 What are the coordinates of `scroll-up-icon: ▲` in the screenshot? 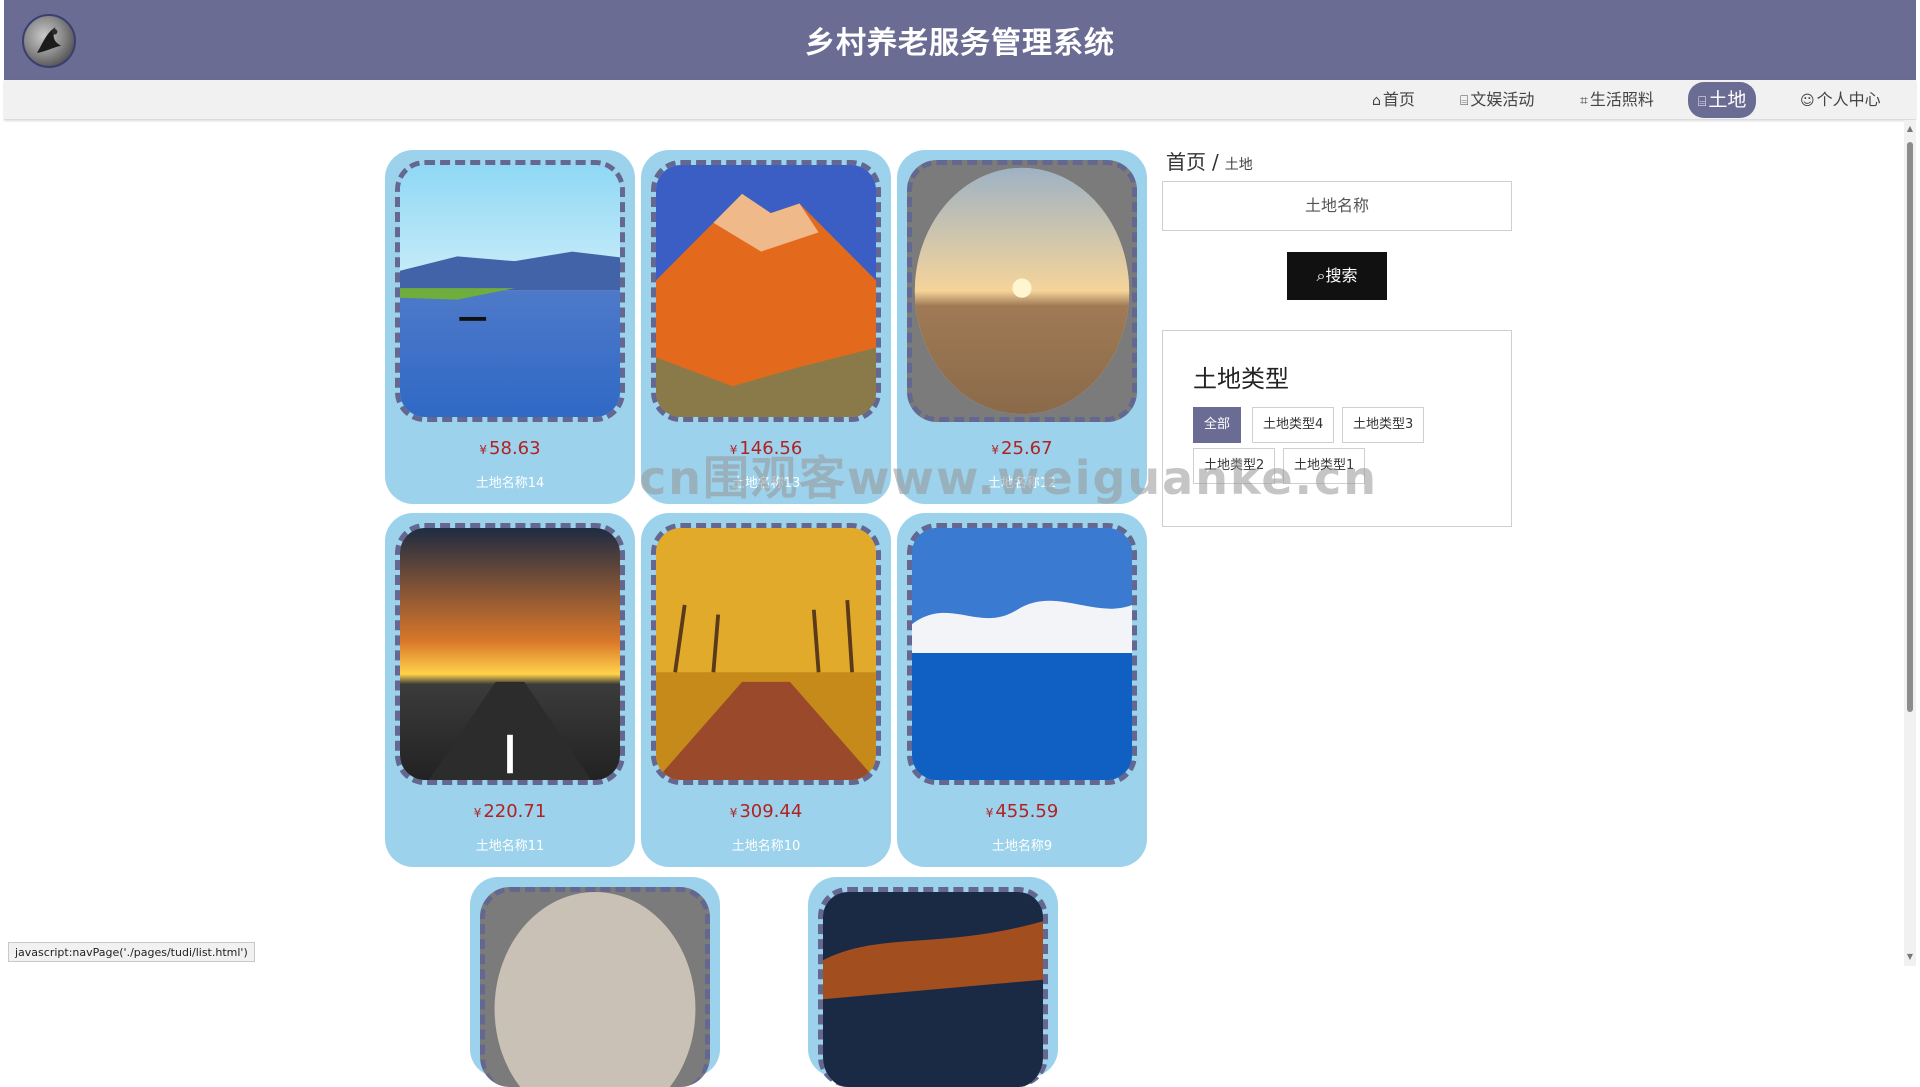 It's located at (1910, 129).